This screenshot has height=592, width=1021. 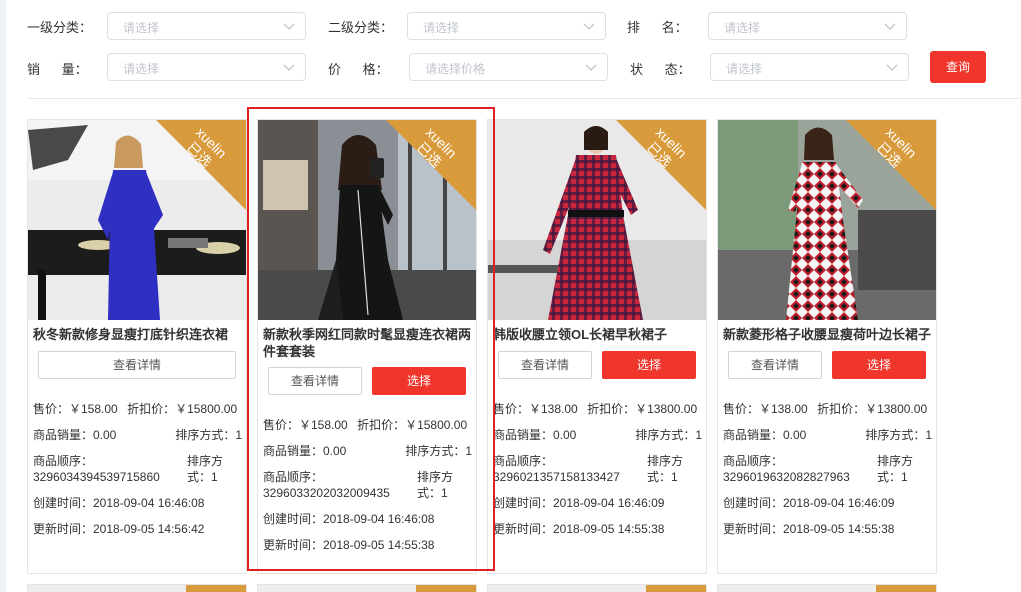 I want to click on category2-placeholder: 请选择, so click(x=441, y=28).